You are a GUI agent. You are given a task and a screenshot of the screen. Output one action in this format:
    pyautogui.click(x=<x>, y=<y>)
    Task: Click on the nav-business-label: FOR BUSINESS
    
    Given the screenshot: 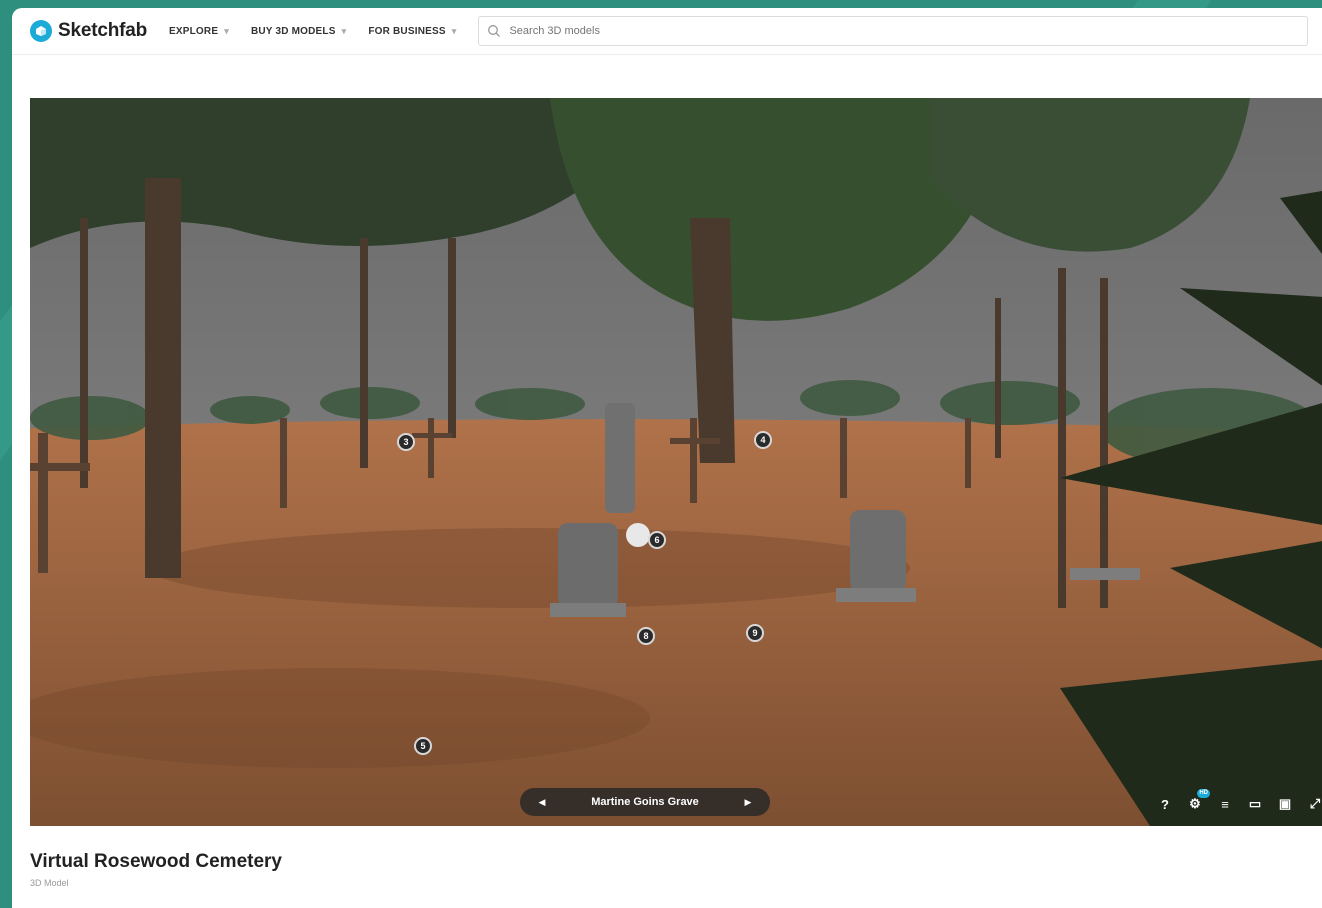 What is the action you would take?
    pyautogui.click(x=407, y=31)
    